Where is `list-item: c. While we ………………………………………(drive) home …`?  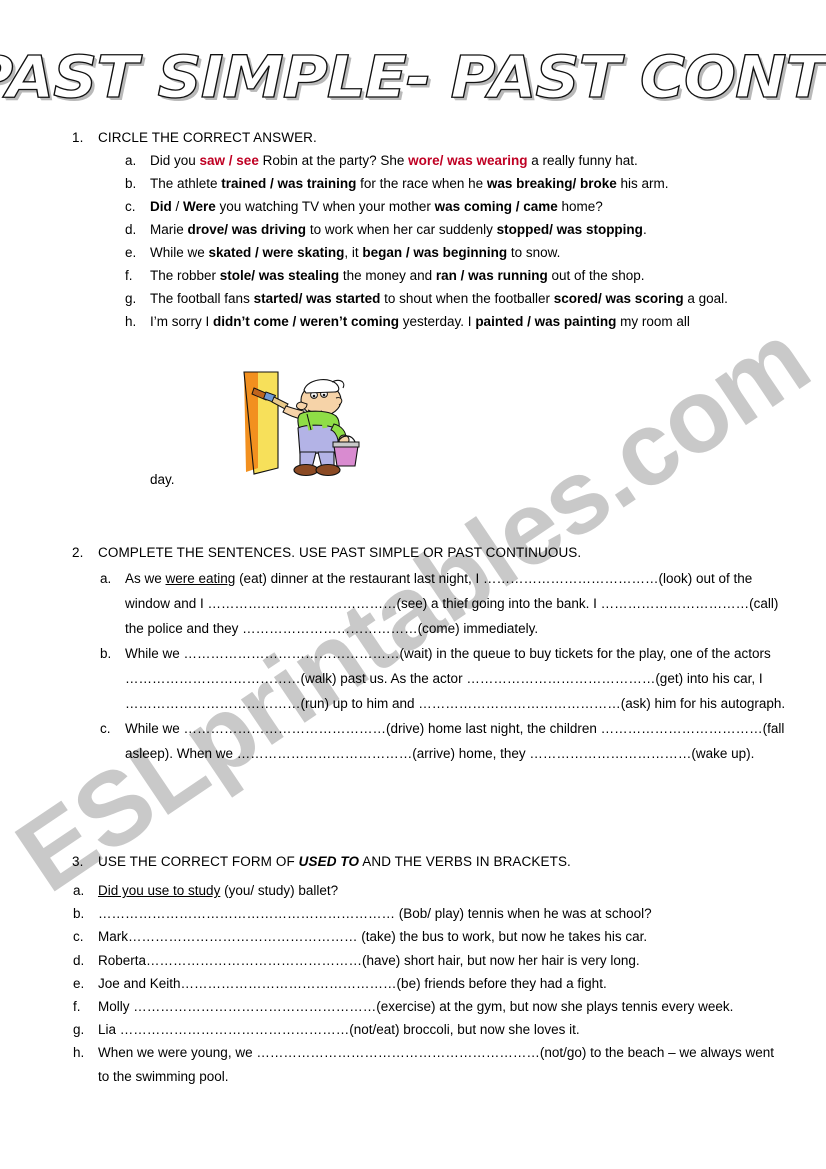
list-item: c. While we ………………………………………(drive) home … is located at coordinates (446, 741).